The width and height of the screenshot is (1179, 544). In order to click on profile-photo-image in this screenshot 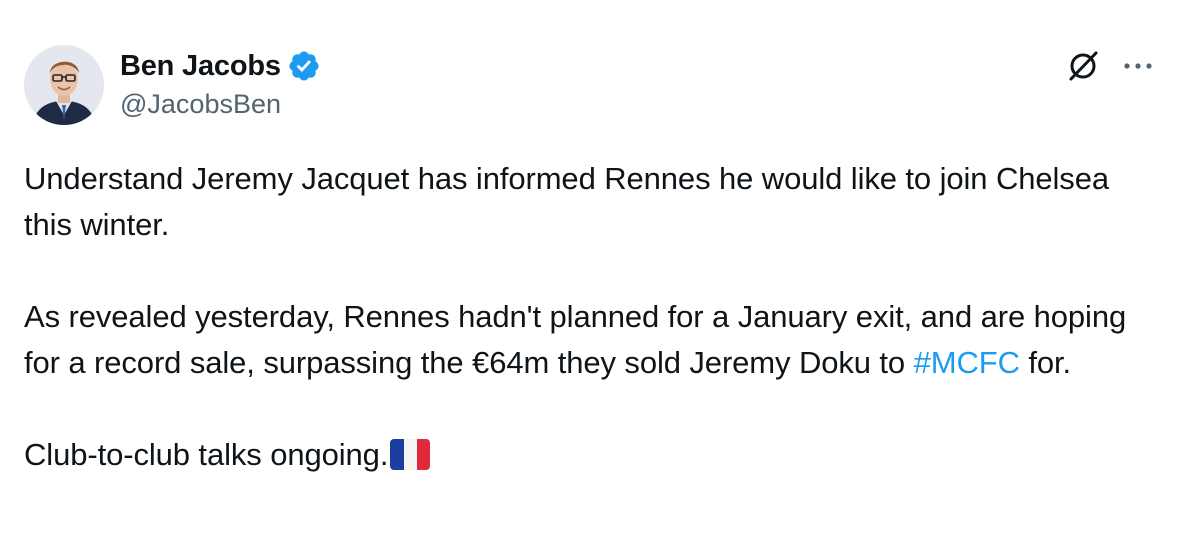, I will do `click(64, 85)`.